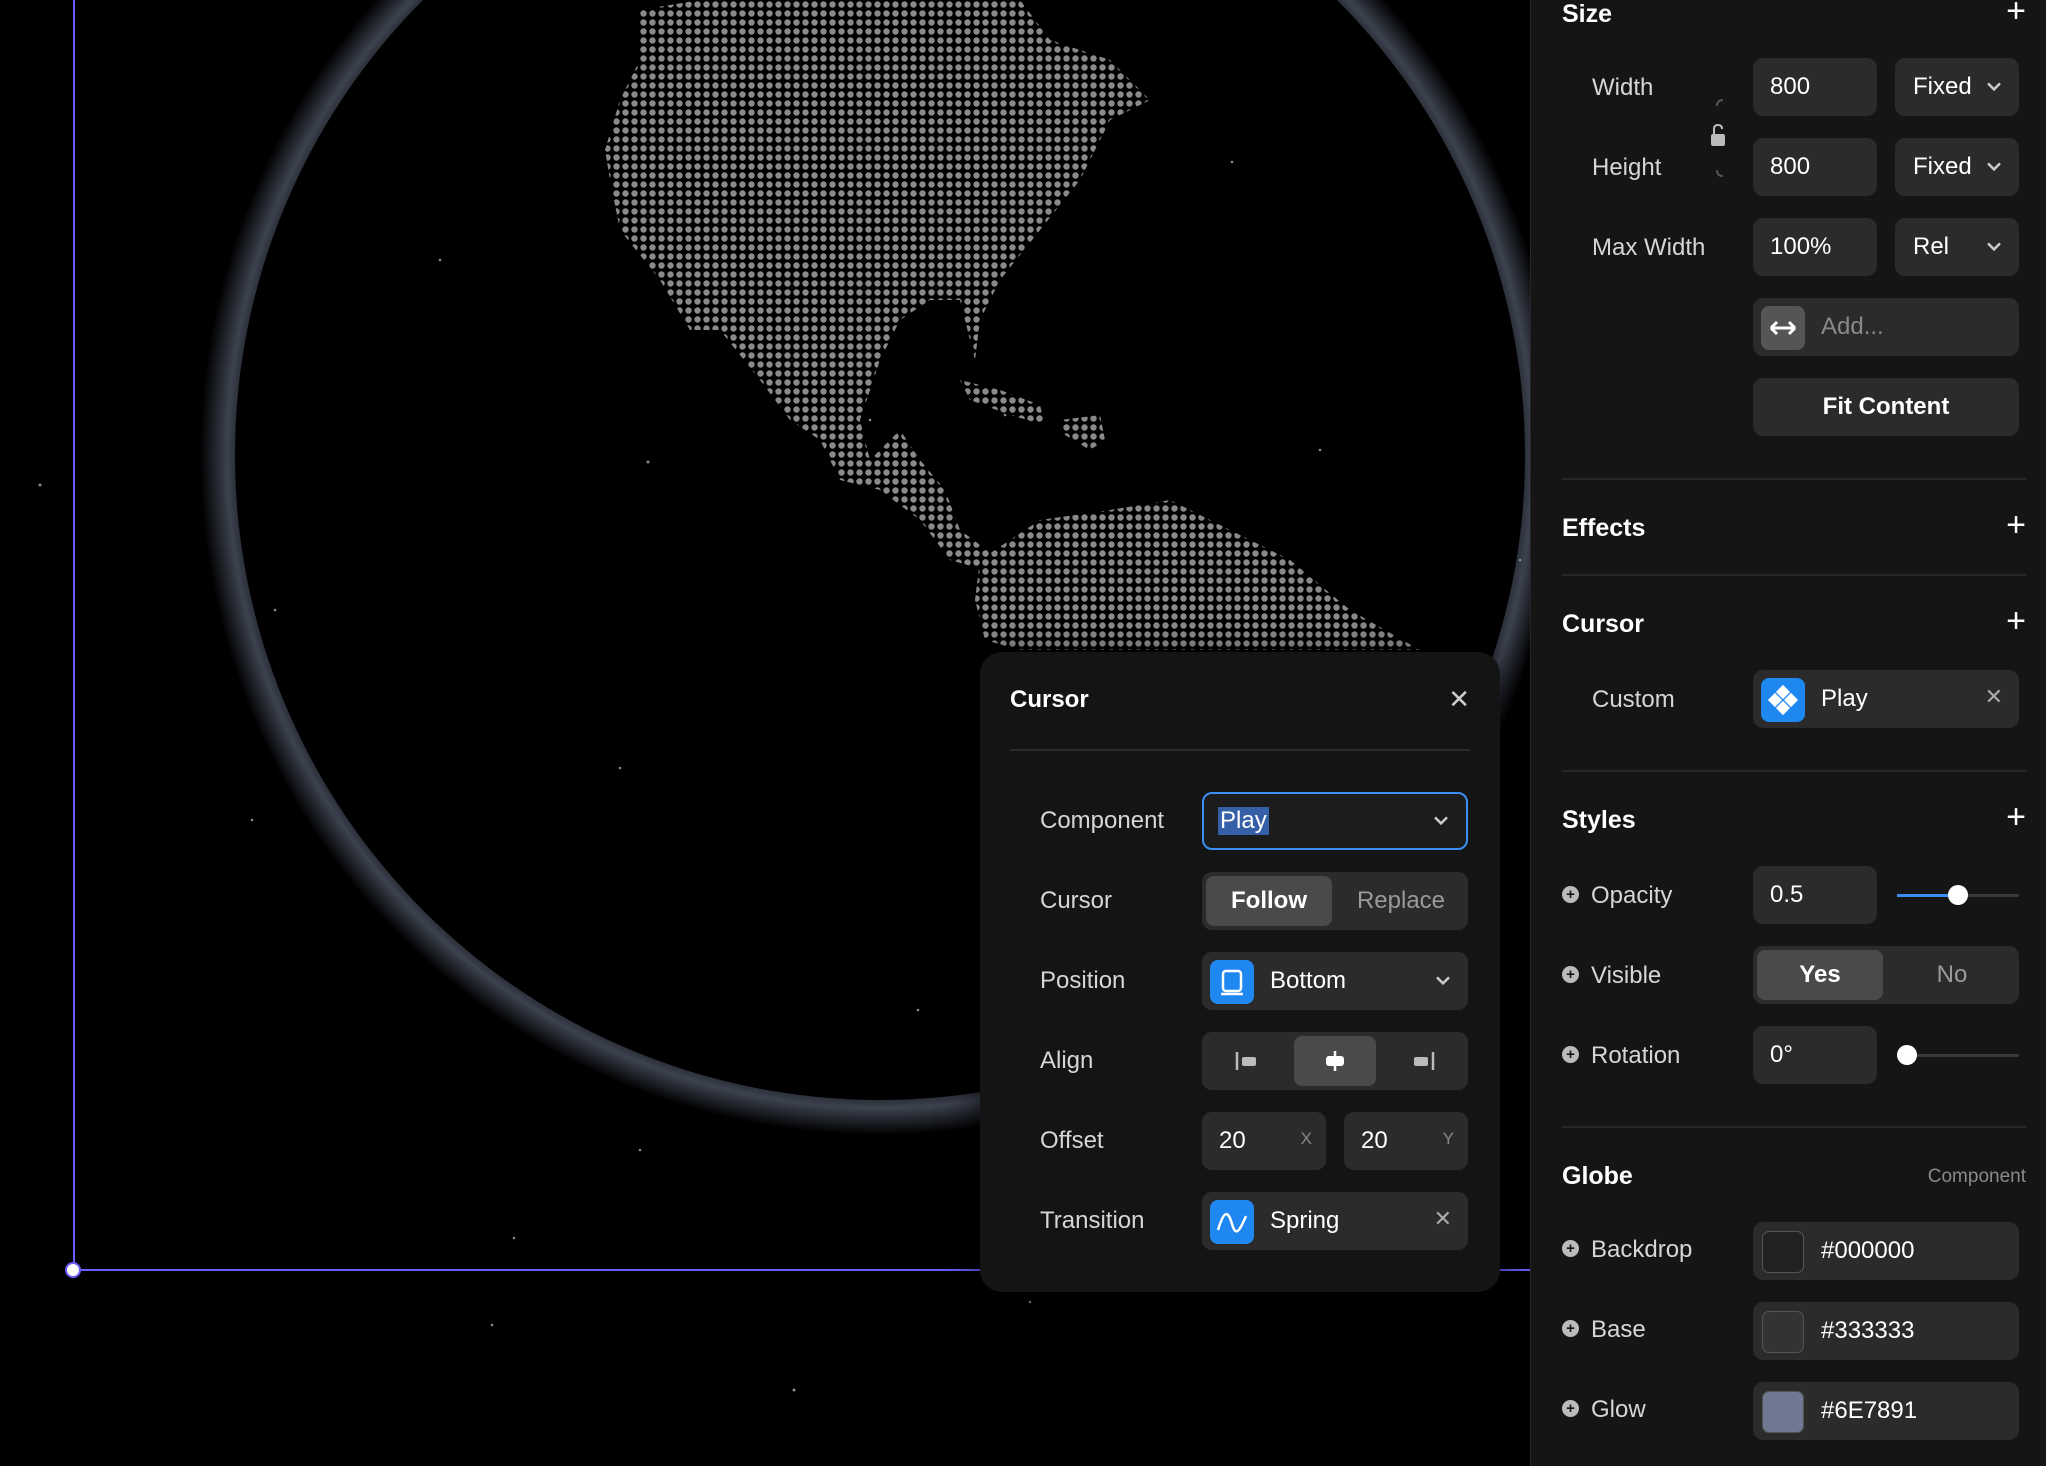  What do you see at coordinates (1844, 698) in the screenshot?
I see `custom-cursor-value: Play` at bounding box center [1844, 698].